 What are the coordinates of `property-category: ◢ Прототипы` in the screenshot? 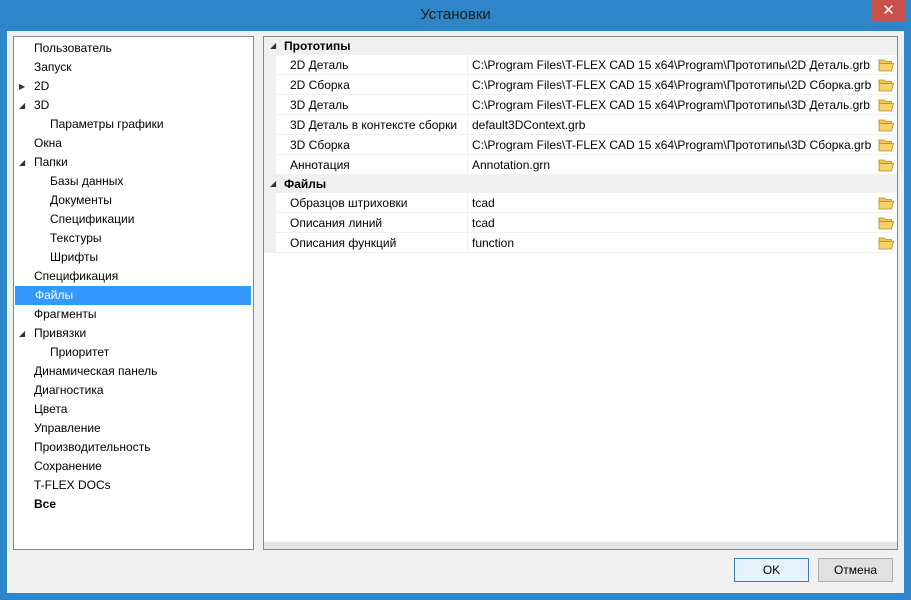 It's located at (580, 46).